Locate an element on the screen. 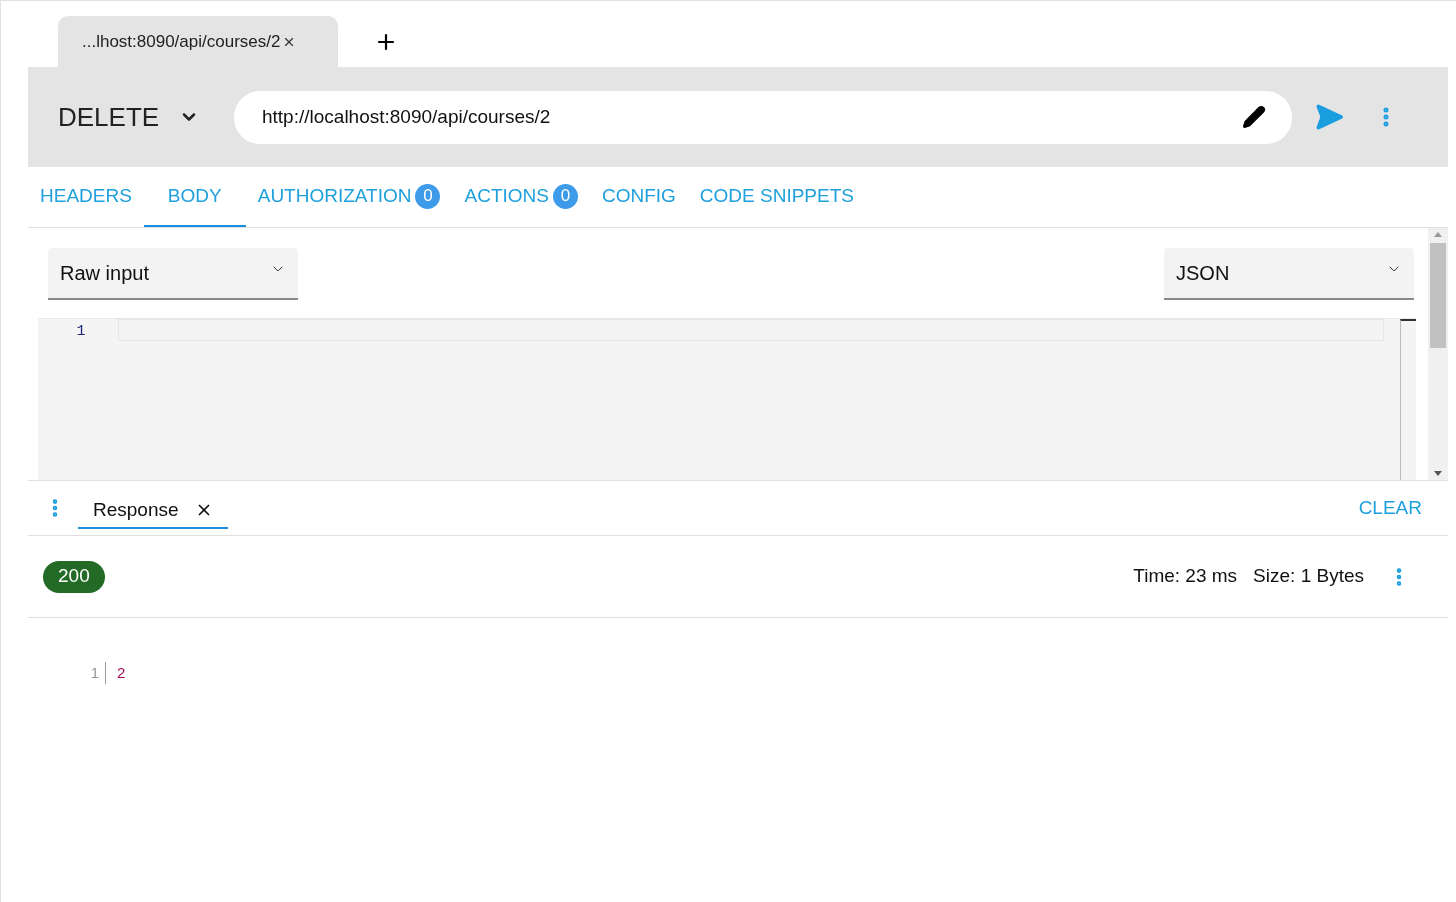 The width and height of the screenshot is (1456, 902). response-tab: Response is located at coordinates (153, 511).